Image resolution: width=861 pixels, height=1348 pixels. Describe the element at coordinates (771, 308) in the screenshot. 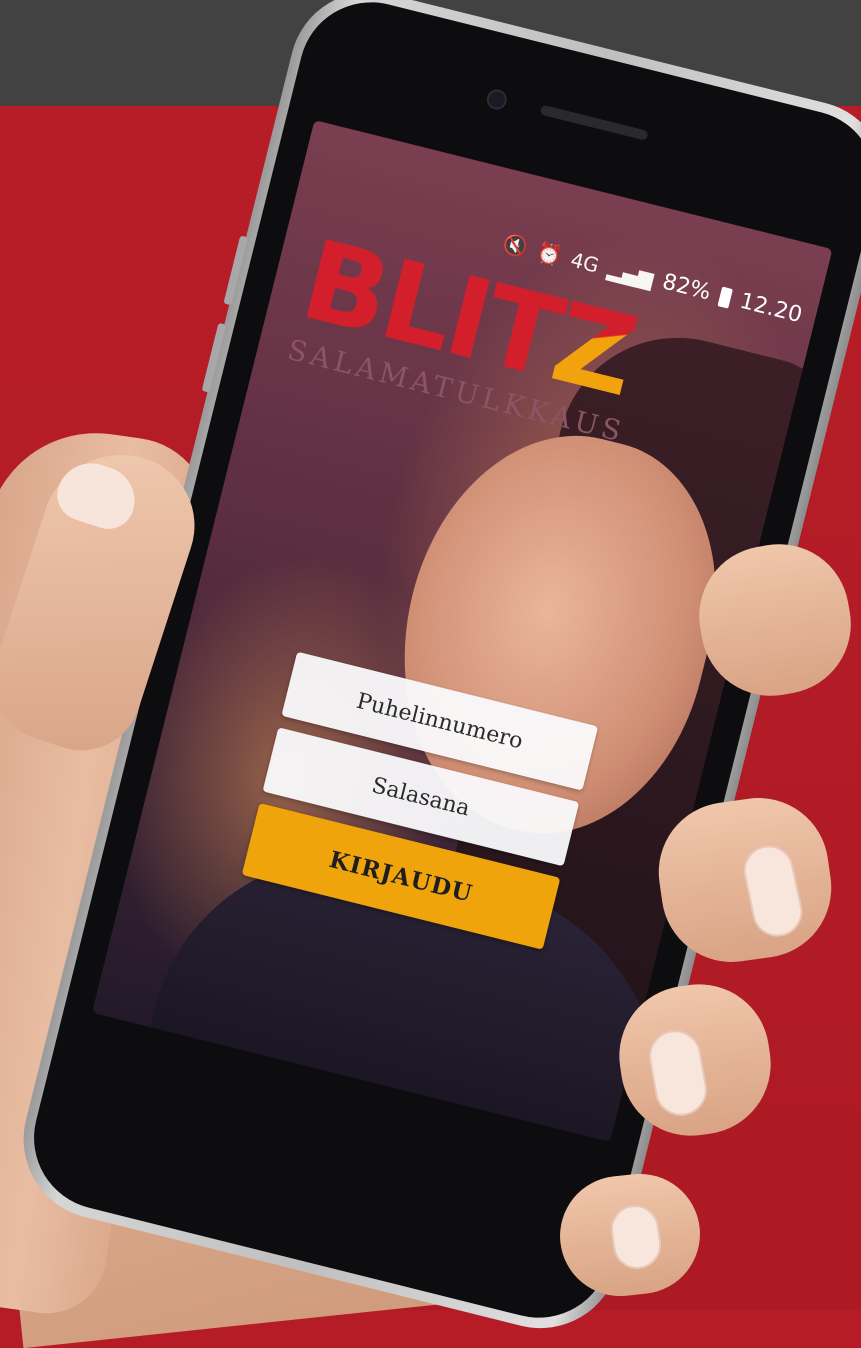

I see `clock: 12.20` at that location.